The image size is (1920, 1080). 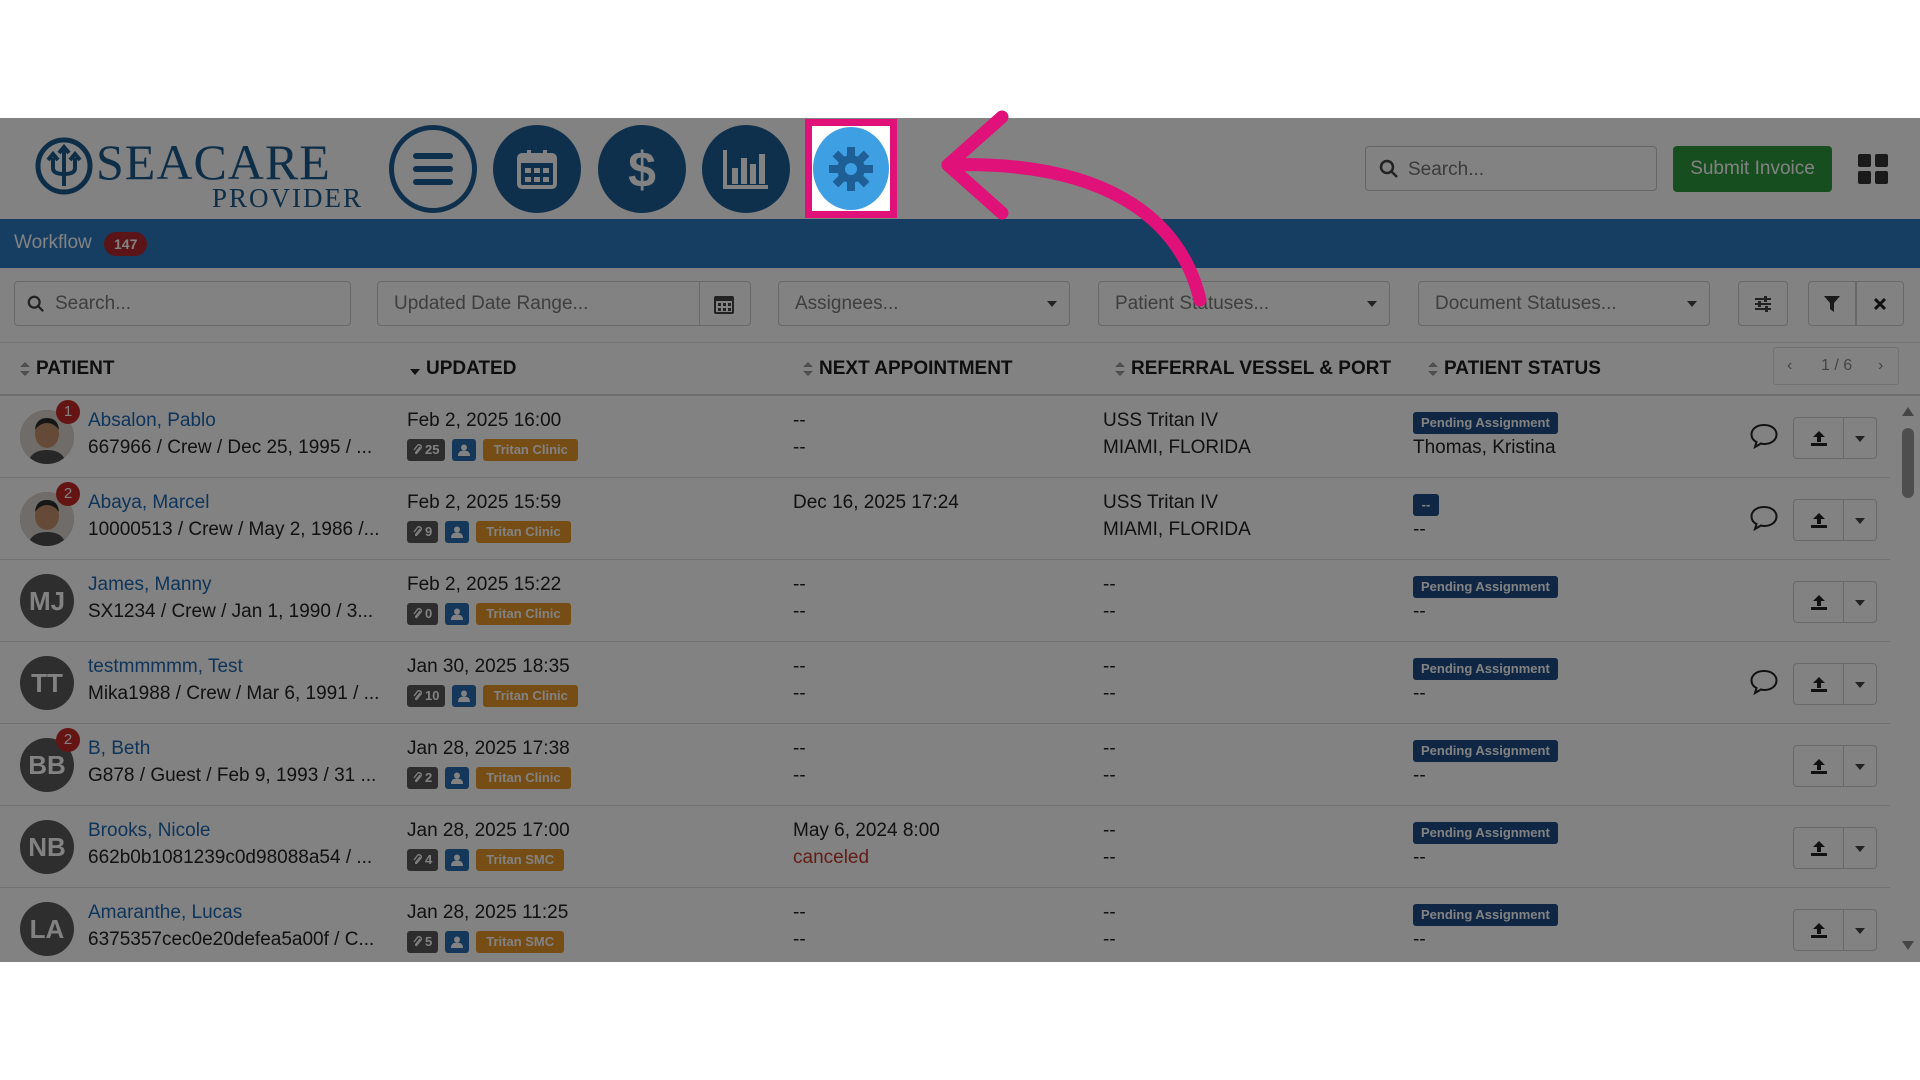 I want to click on scroll-up-arrow, so click(x=1908, y=411).